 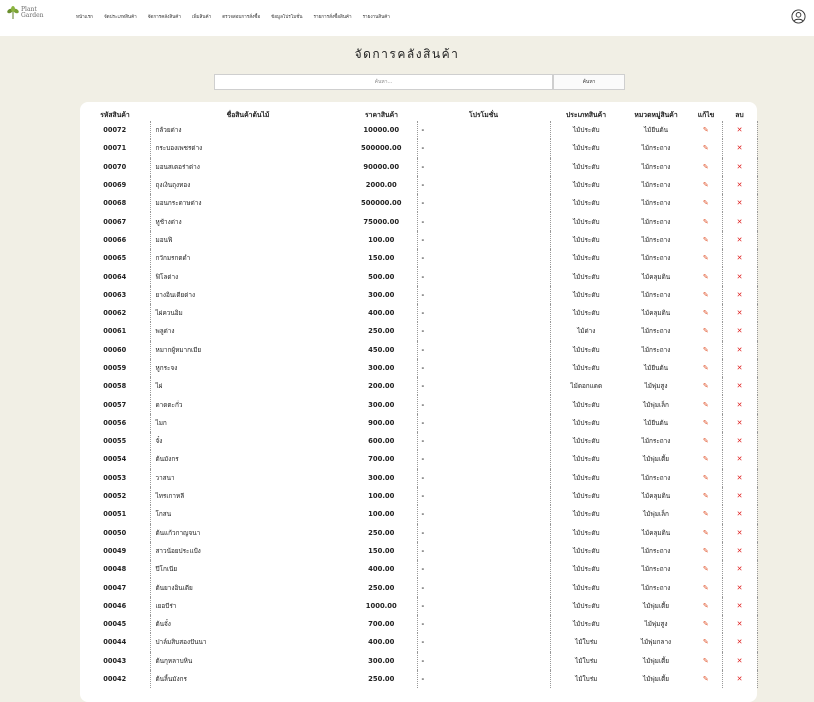 What do you see at coordinates (381, 276) in the screenshot?
I see `product-price: 500.00` at bounding box center [381, 276].